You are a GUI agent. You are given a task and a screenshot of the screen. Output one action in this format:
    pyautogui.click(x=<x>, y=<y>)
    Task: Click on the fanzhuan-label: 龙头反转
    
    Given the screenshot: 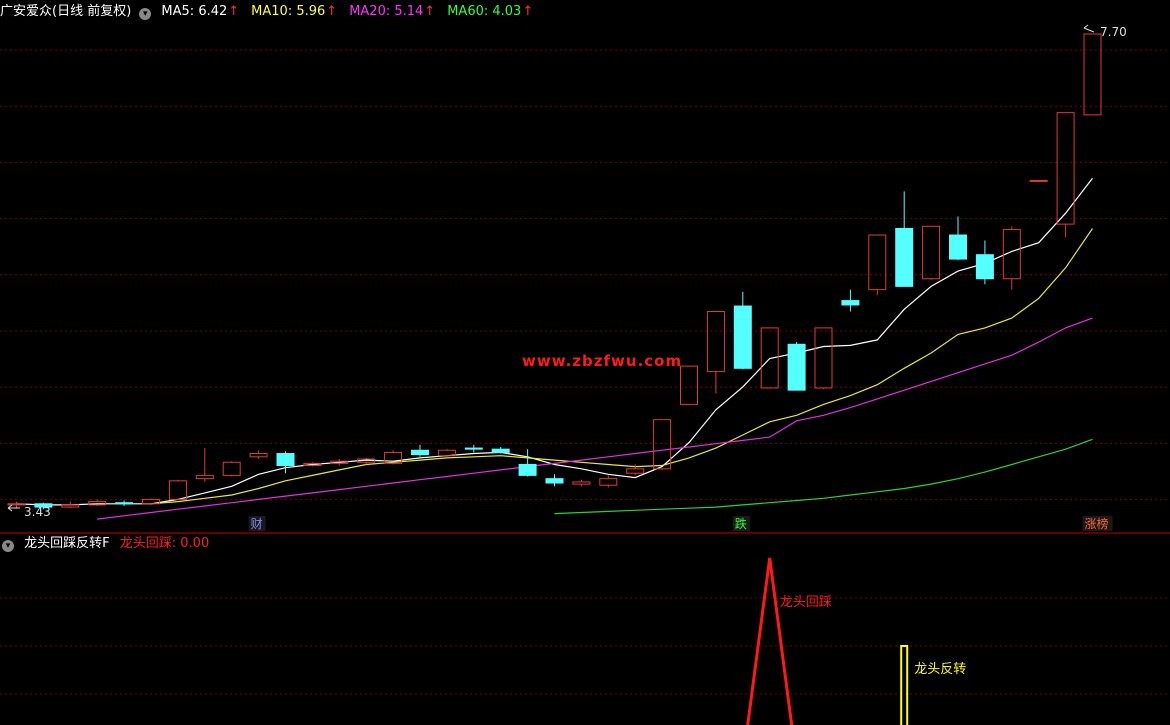 What is the action you would take?
    pyautogui.click(x=940, y=669)
    